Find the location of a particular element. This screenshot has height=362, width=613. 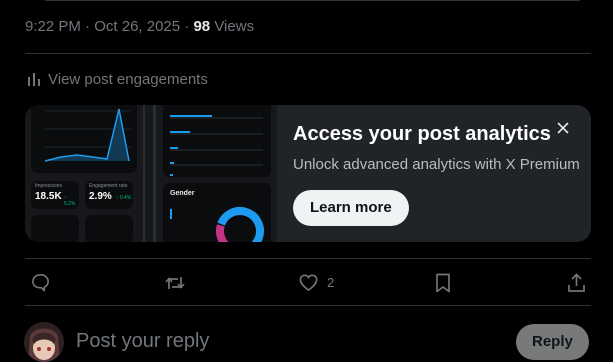

tweet-date: Oct 26, 2025 is located at coordinates (137, 26).